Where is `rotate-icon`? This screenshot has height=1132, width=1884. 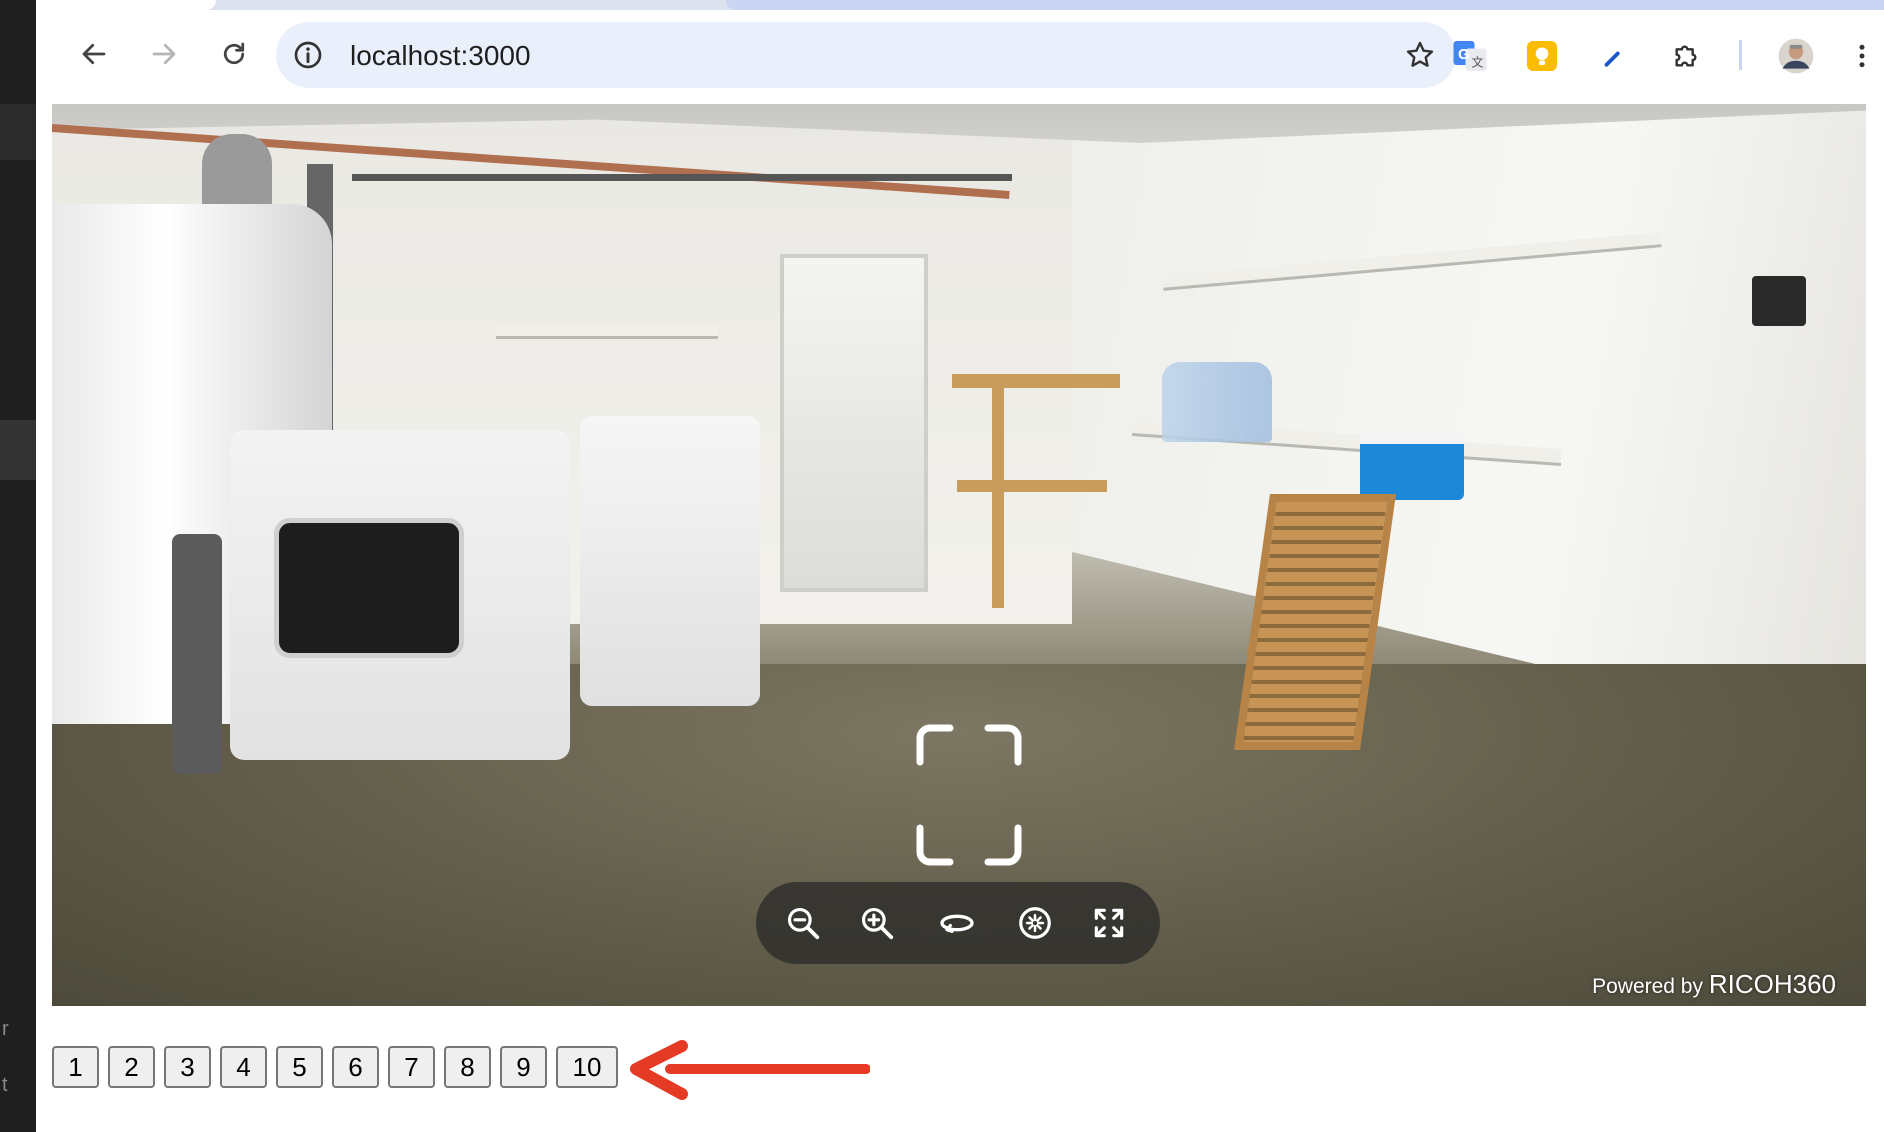
rotate-icon is located at coordinates (957, 923).